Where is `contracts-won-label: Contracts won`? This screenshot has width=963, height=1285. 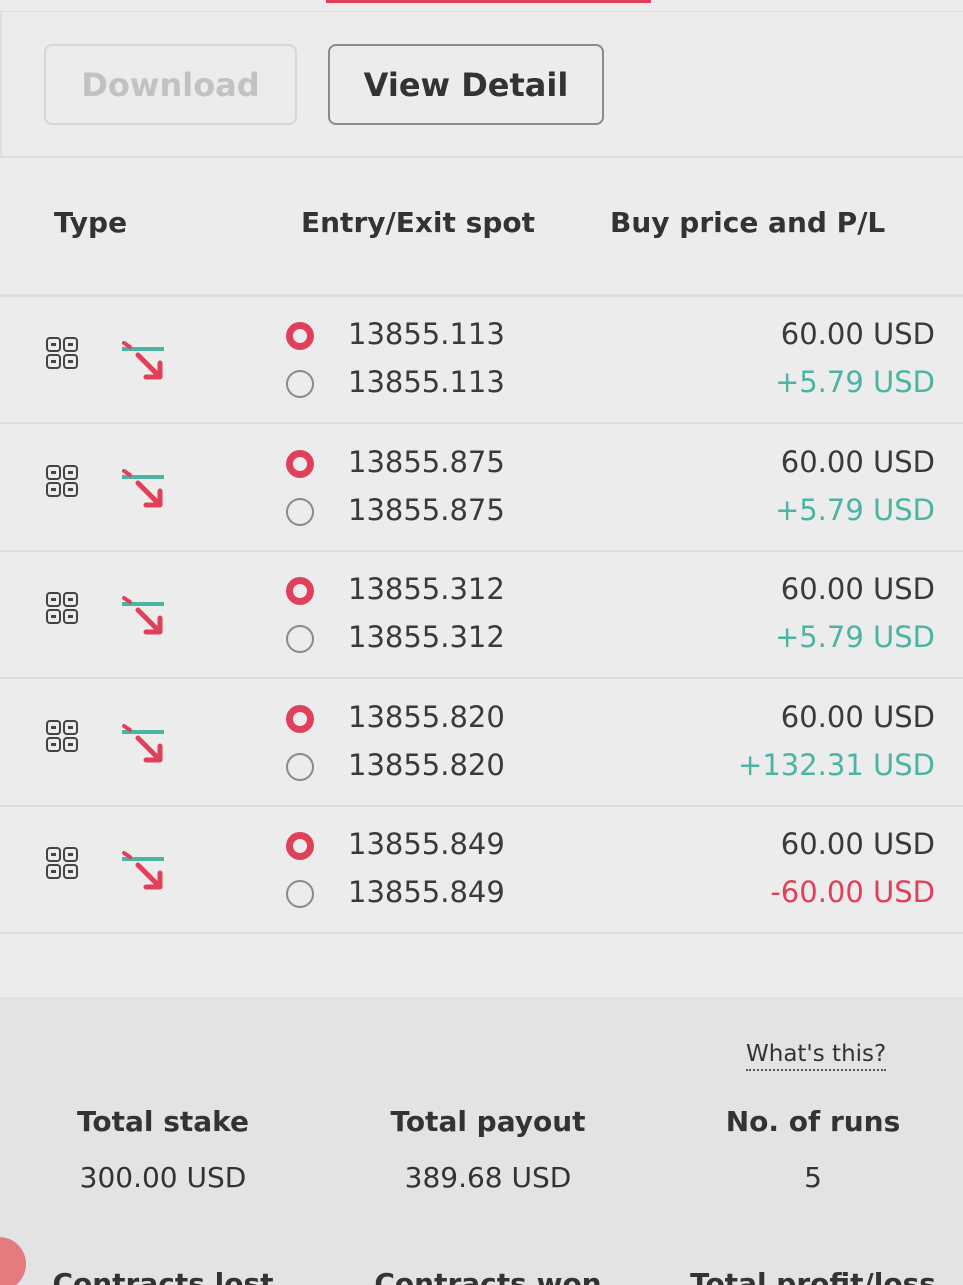
contracts-won-label: Contracts won is located at coordinates (488, 1276).